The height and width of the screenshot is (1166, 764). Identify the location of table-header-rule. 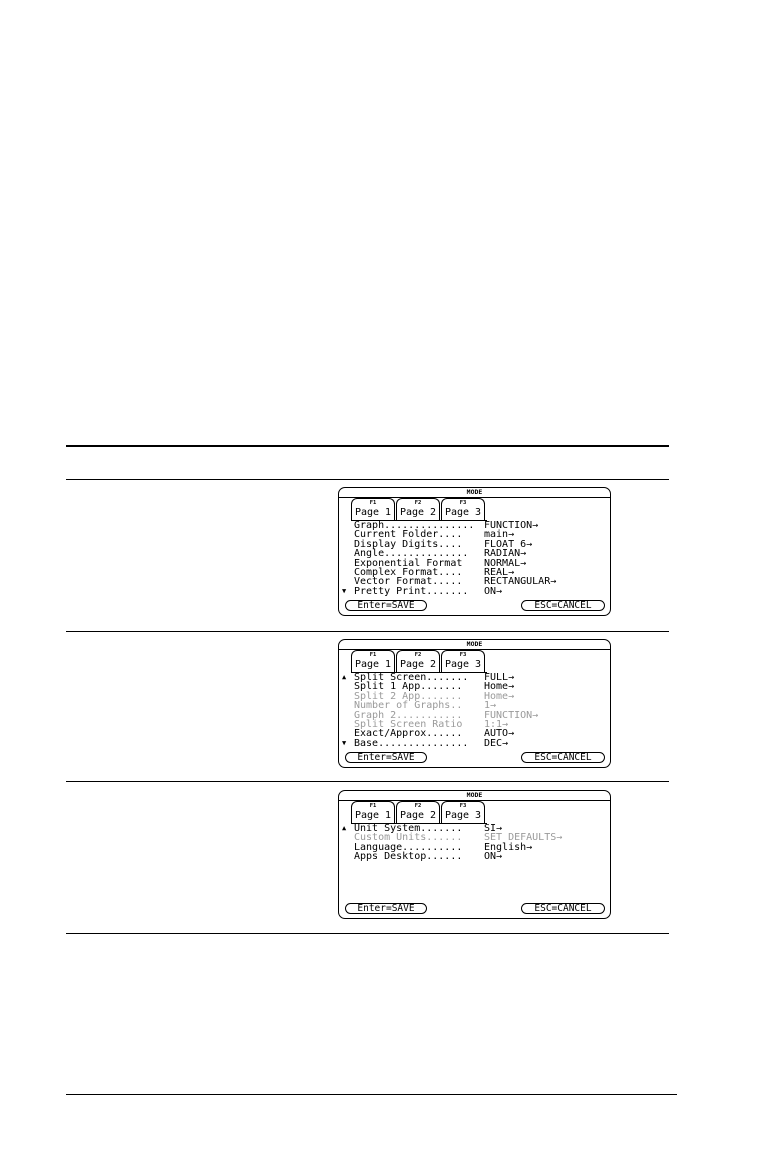
(367, 479).